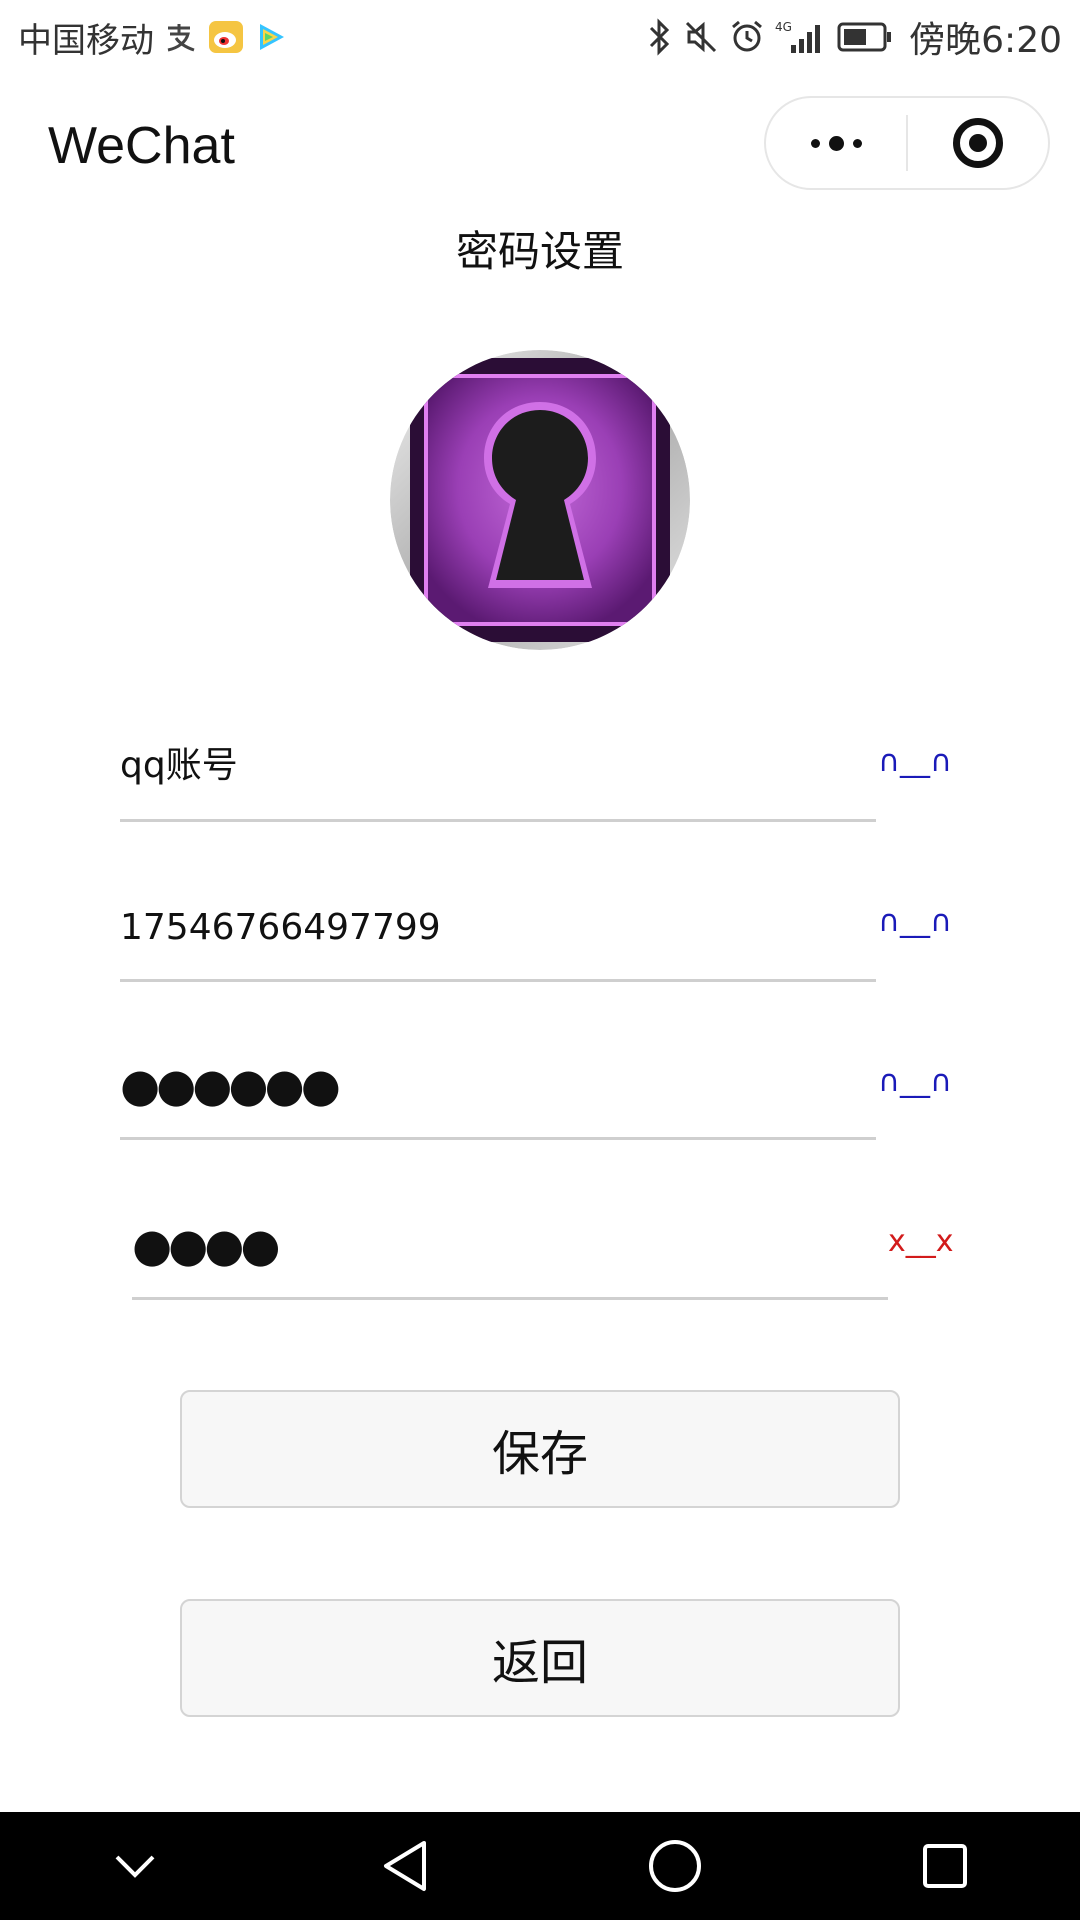 The image size is (1080, 1920). I want to click on weibo-icon, so click(226, 37).